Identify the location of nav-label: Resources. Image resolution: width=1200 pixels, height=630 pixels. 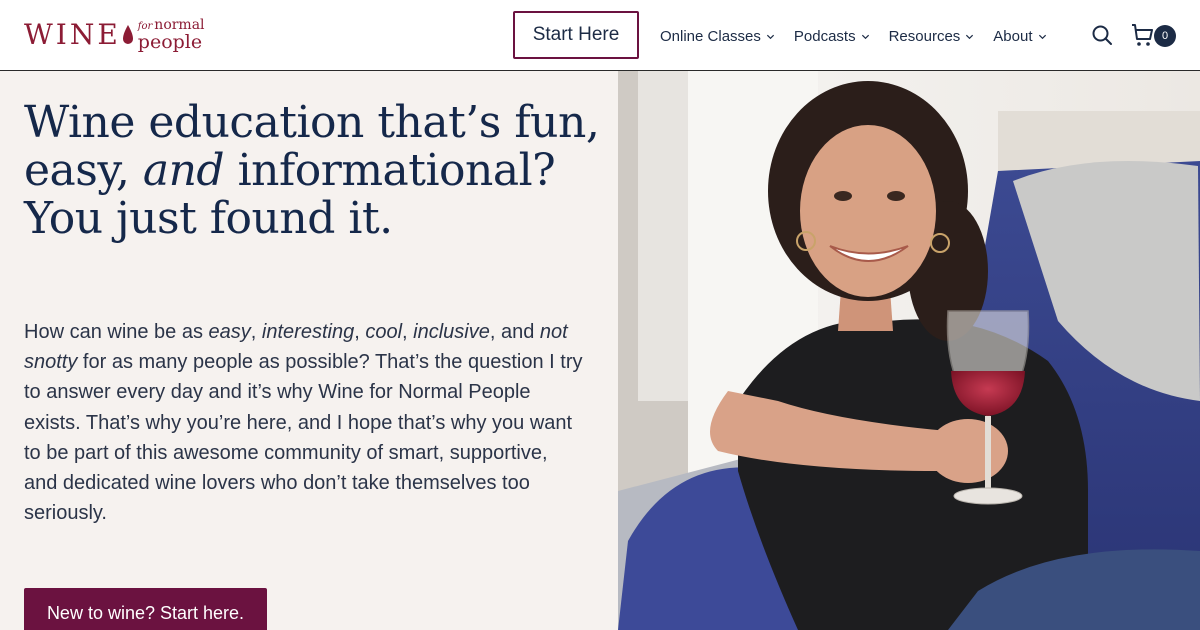
(924, 36).